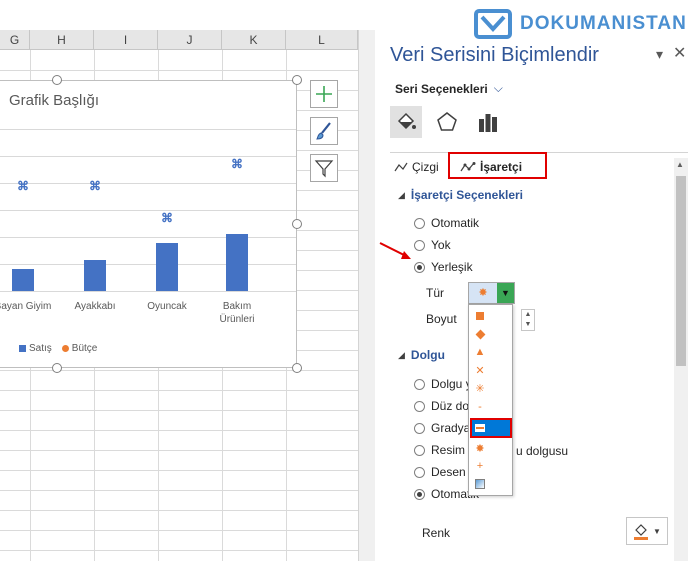 The height and width of the screenshot is (561, 690). I want to click on tab-marker: İşaretçi, so click(491, 167).